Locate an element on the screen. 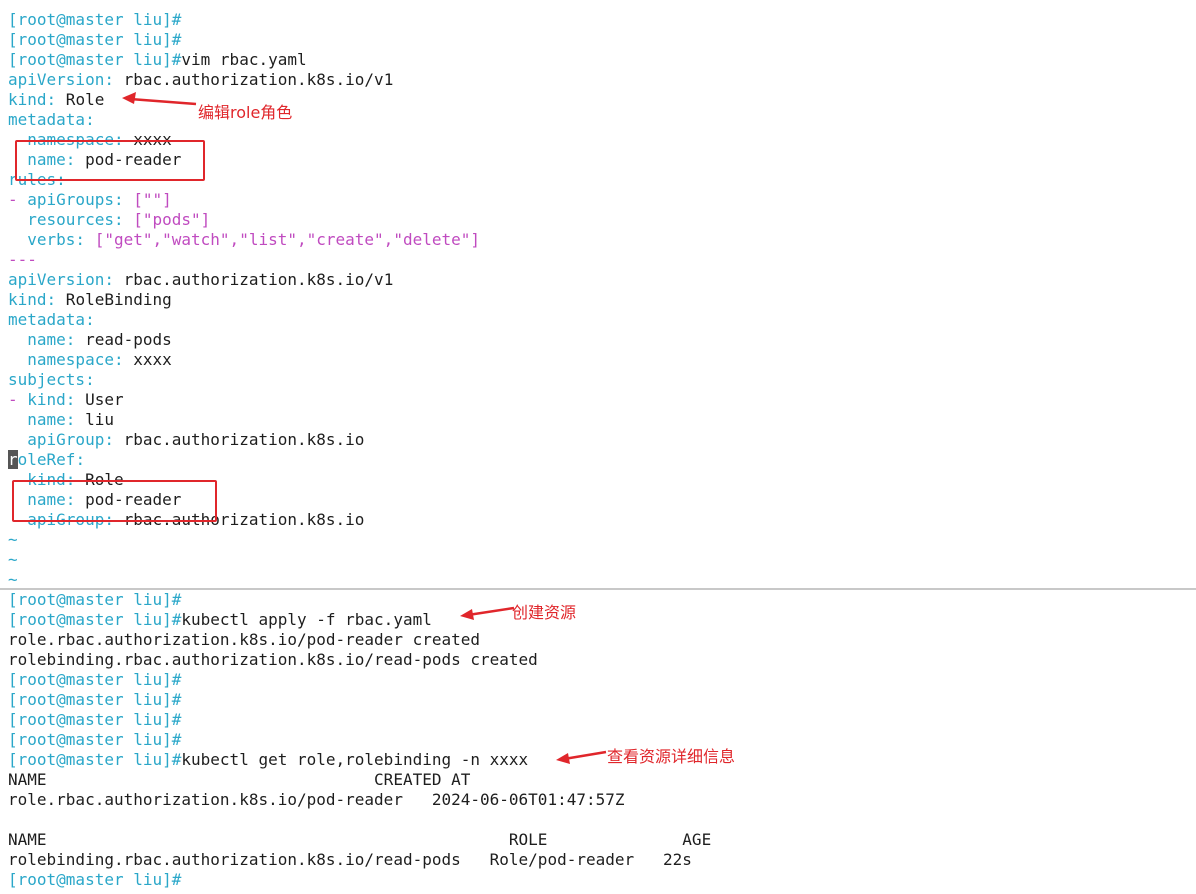 This screenshot has height=894, width=1196. yaml-value: User is located at coordinates (99, 399).